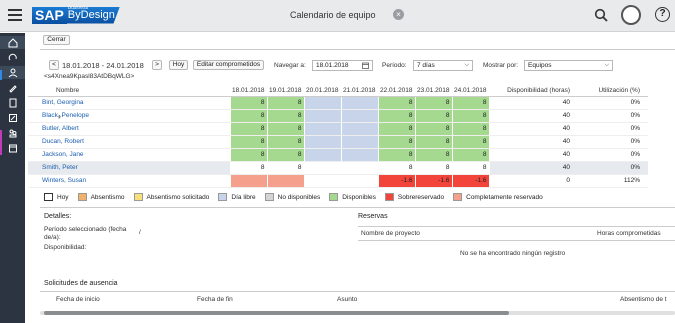 This screenshot has height=323, width=675. I want to click on navigate-date-field: 18.01.2018, so click(342, 65).